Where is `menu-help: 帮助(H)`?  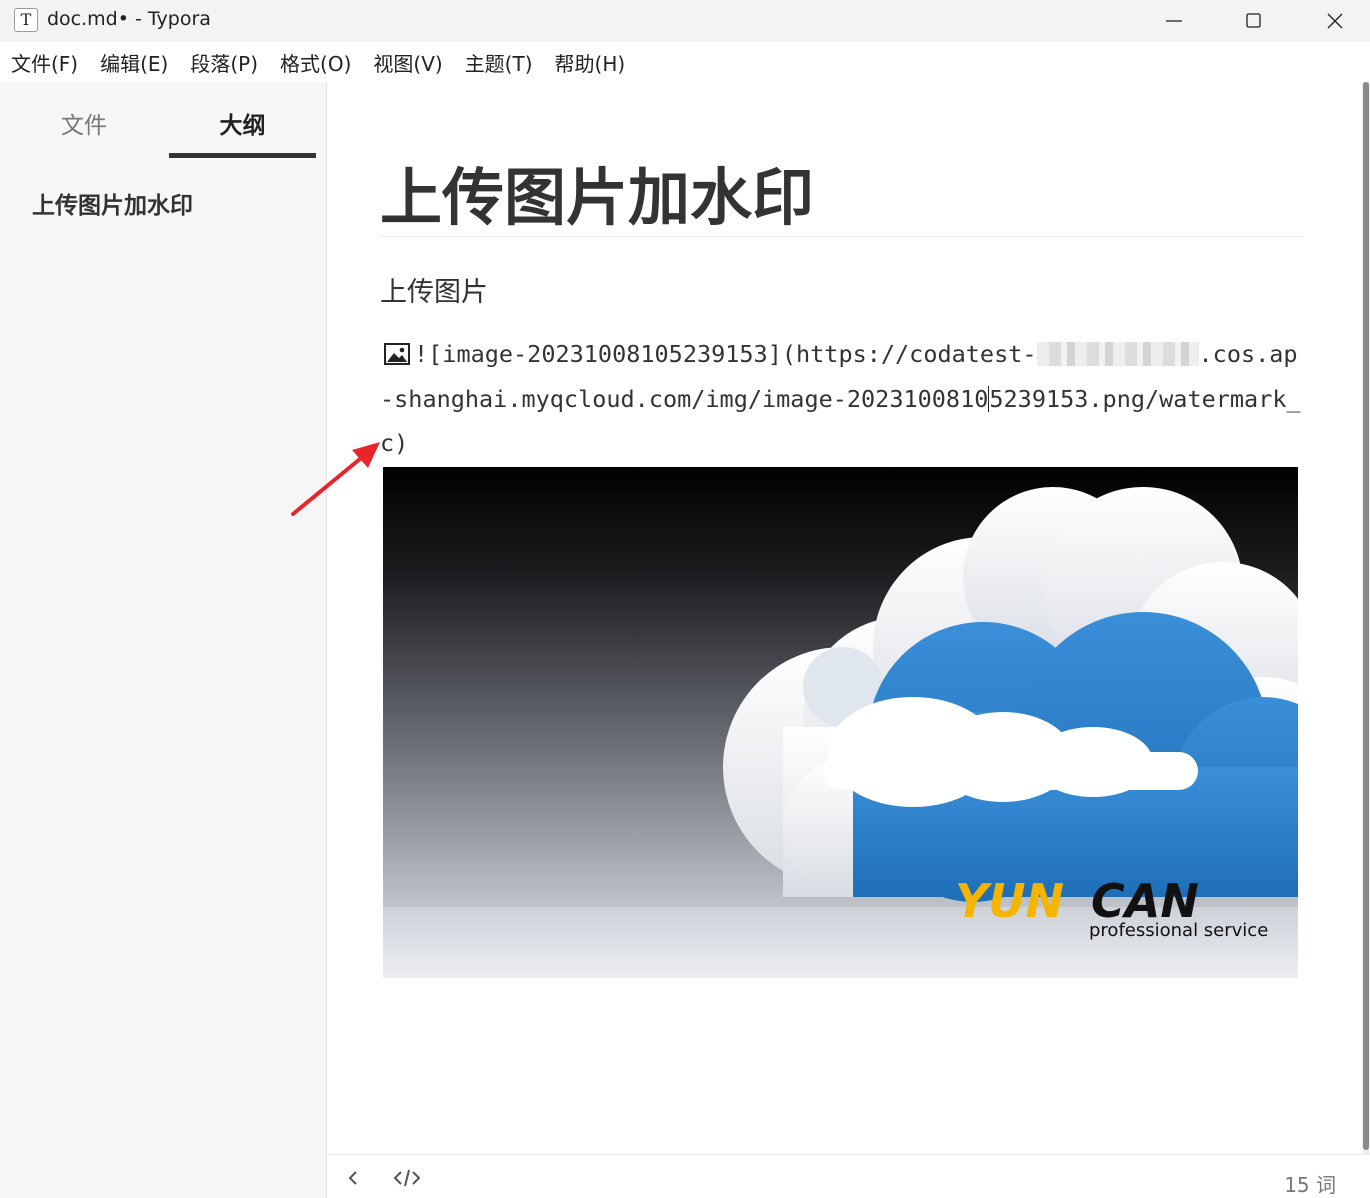
menu-help: 帮助(H) is located at coordinates (590, 62).